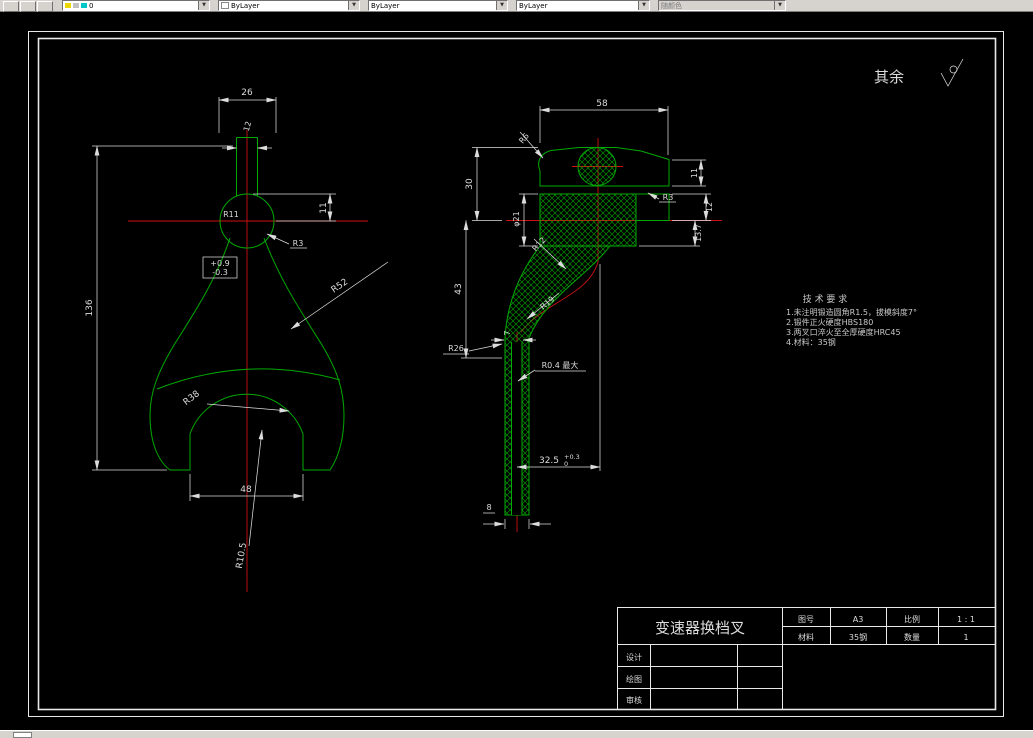 Image resolution: width=1033 pixels, height=738 pixels. I want to click on dim-7: 7, so click(507, 332).